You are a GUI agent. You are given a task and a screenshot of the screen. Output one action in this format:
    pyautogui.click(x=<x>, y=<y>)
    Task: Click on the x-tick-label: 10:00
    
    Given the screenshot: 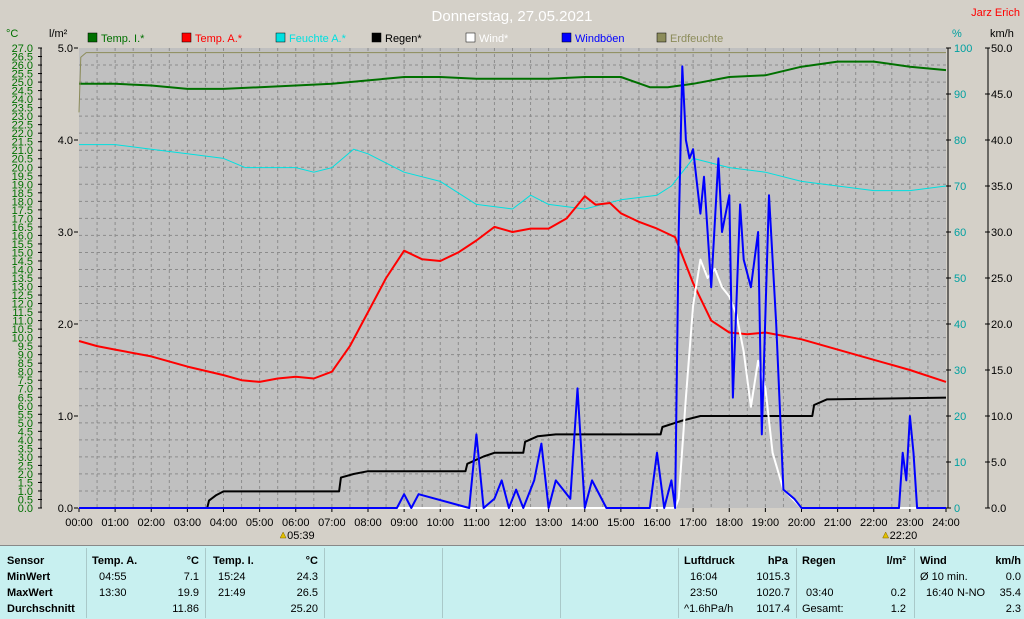 What is the action you would take?
    pyautogui.click(x=440, y=523)
    